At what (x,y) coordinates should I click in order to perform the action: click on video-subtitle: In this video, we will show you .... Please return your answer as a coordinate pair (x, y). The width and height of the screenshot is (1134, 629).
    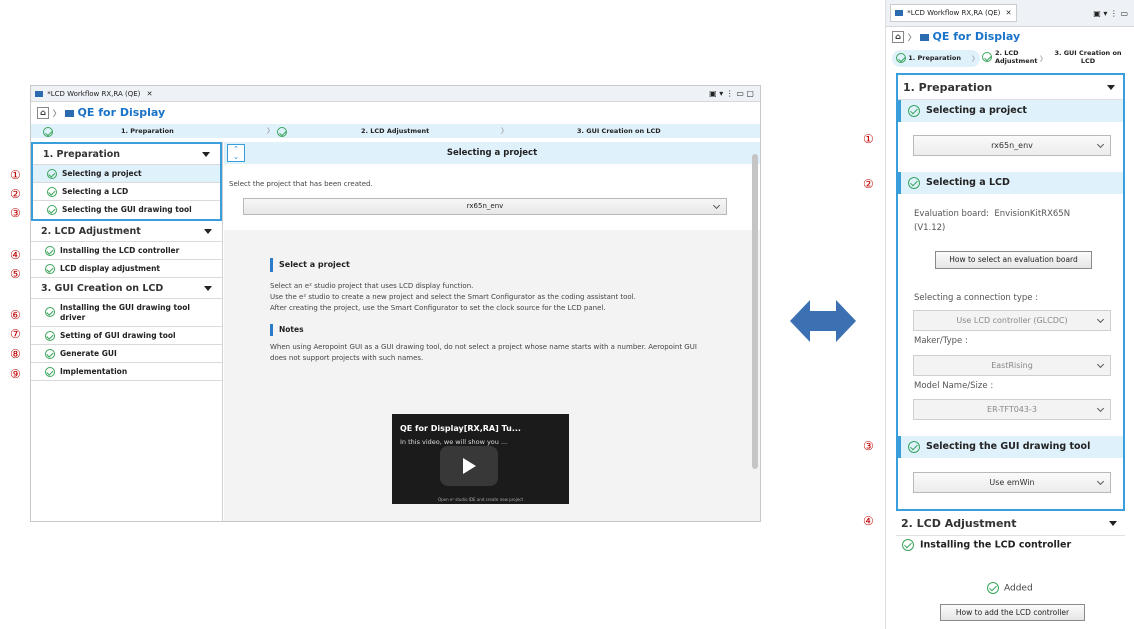
    Looking at the image, I should click on (454, 442).